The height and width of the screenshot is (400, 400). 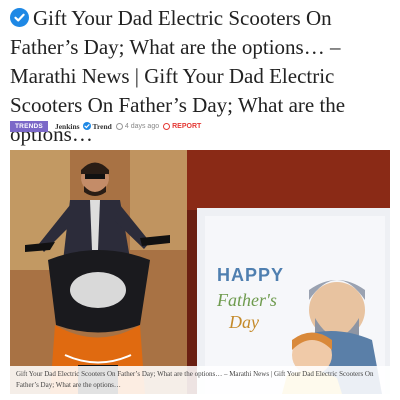 I want to click on card-happy-text: HAPPY, so click(x=251, y=275).